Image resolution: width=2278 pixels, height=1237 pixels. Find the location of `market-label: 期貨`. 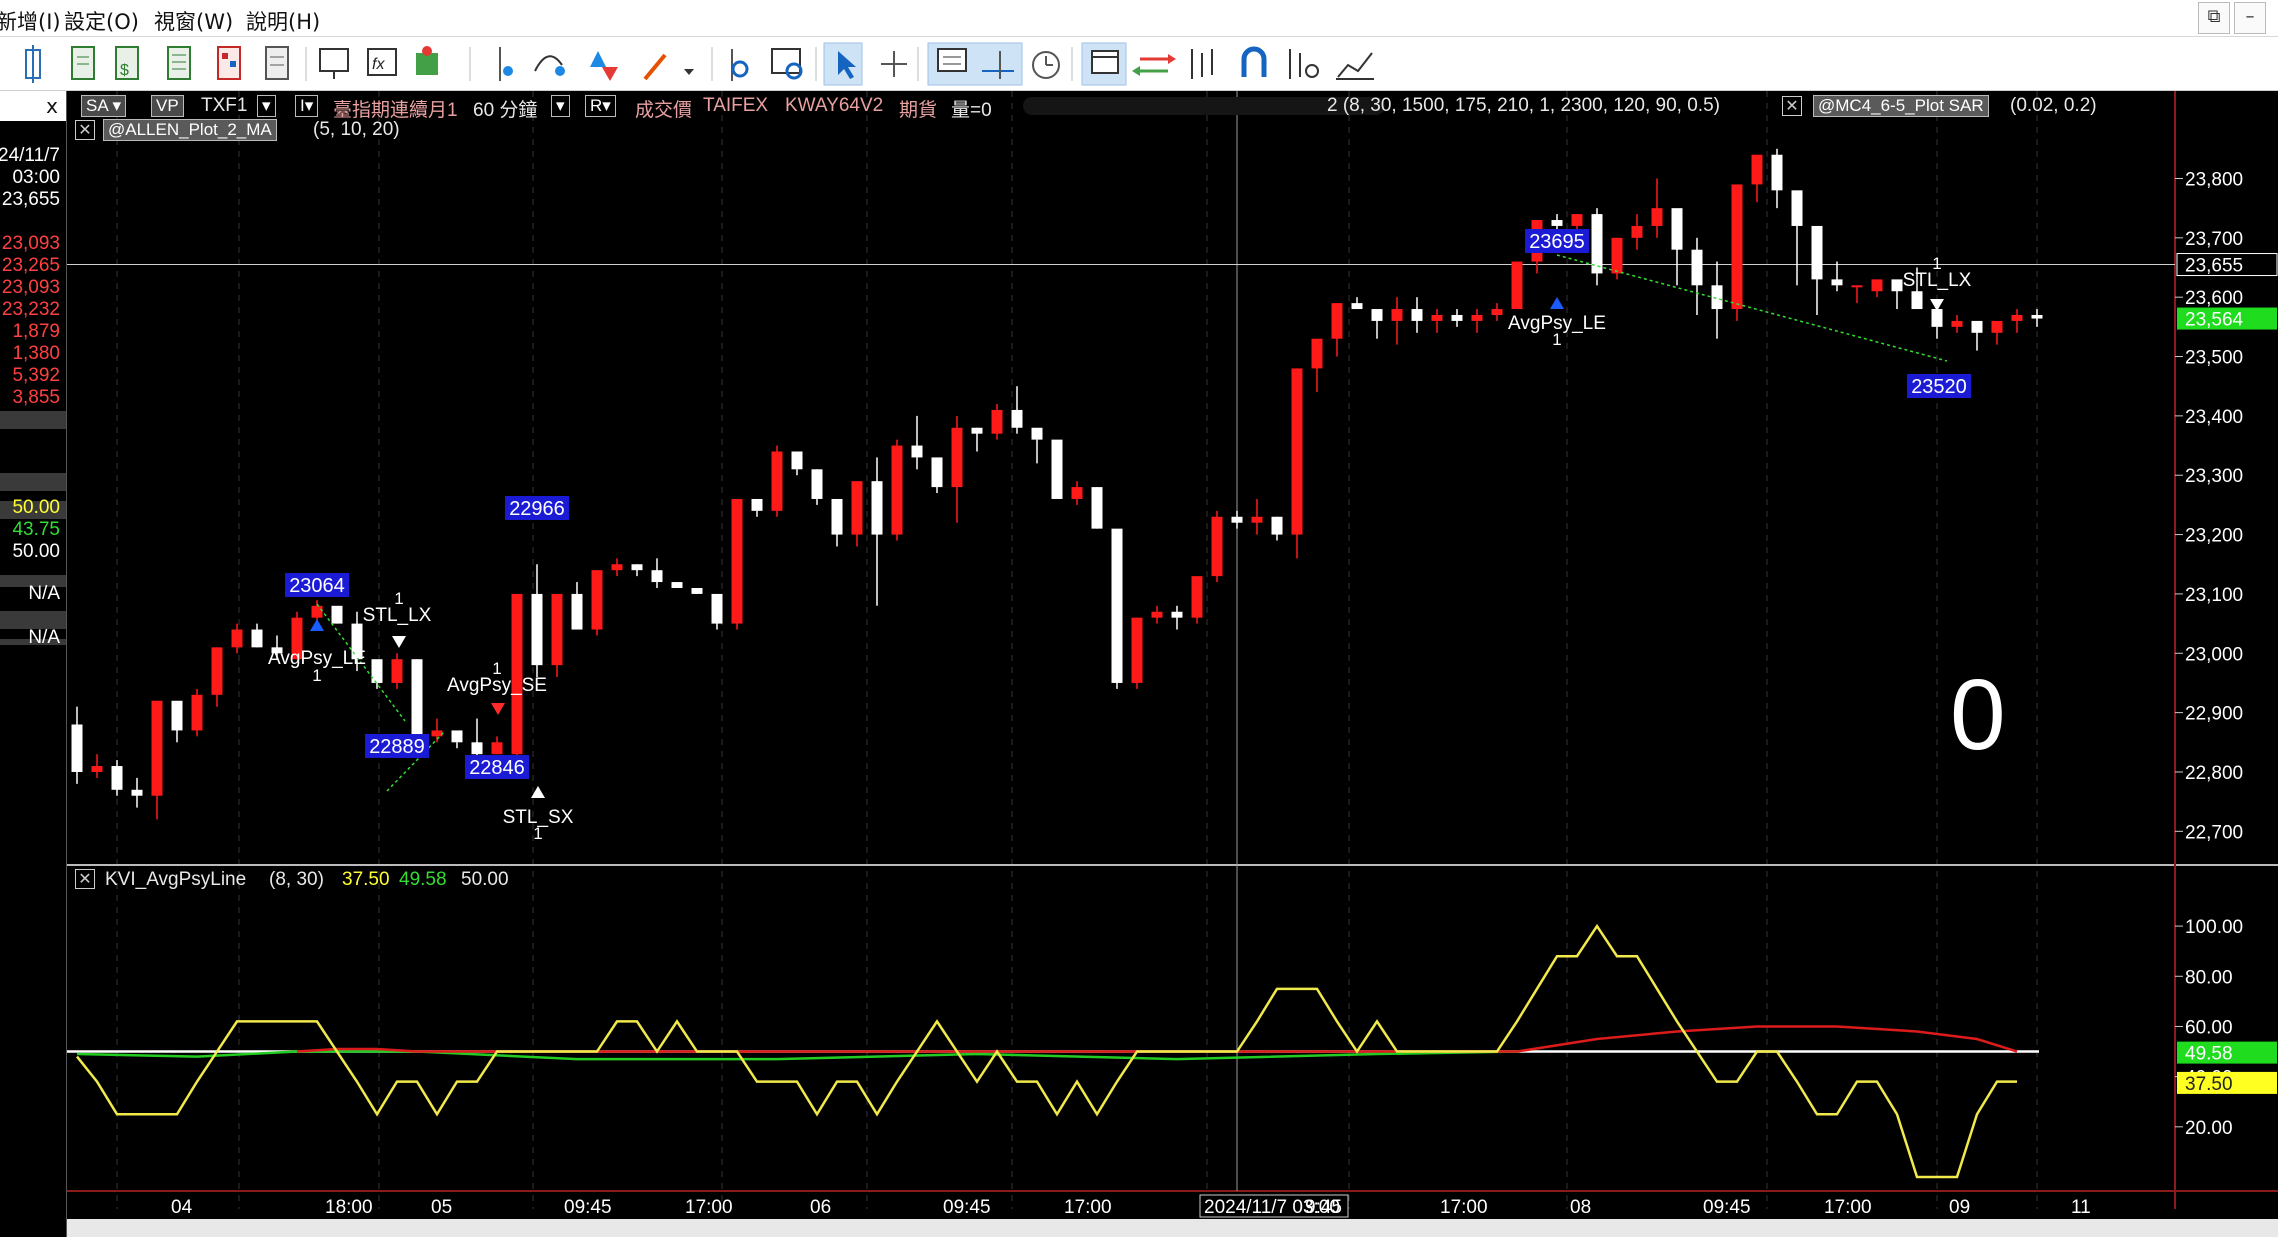

market-label: 期貨 is located at coordinates (918, 110).